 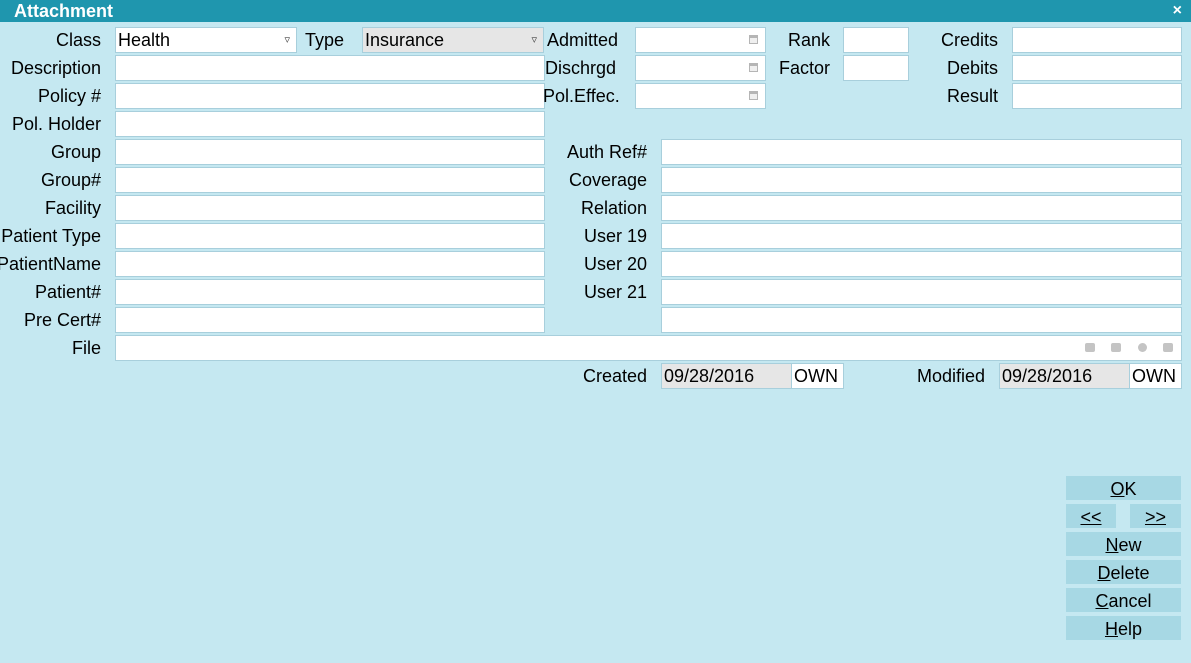 What do you see at coordinates (56, 124) in the screenshot?
I see `pol-holder-label: Pol. Holder` at bounding box center [56, 124].